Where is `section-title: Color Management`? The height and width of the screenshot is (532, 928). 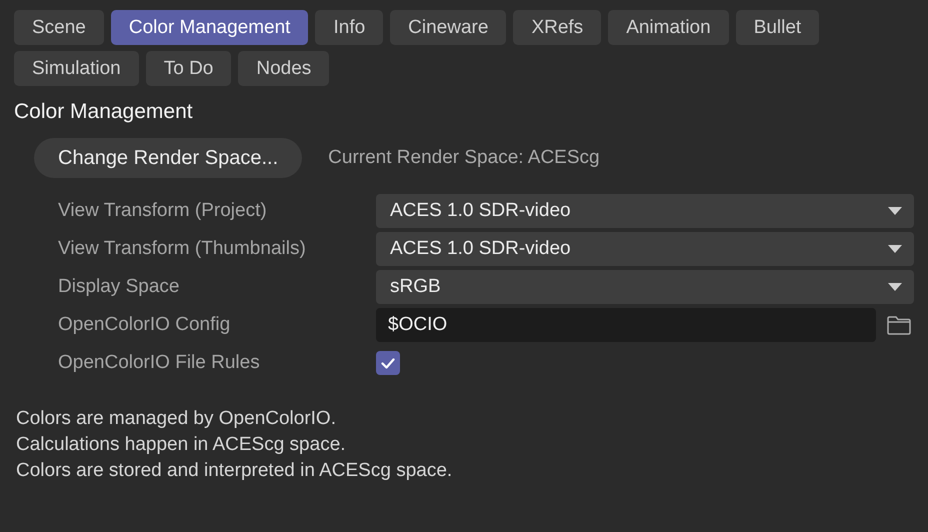 section-title: Color Management is located at coordinates (104, 112).